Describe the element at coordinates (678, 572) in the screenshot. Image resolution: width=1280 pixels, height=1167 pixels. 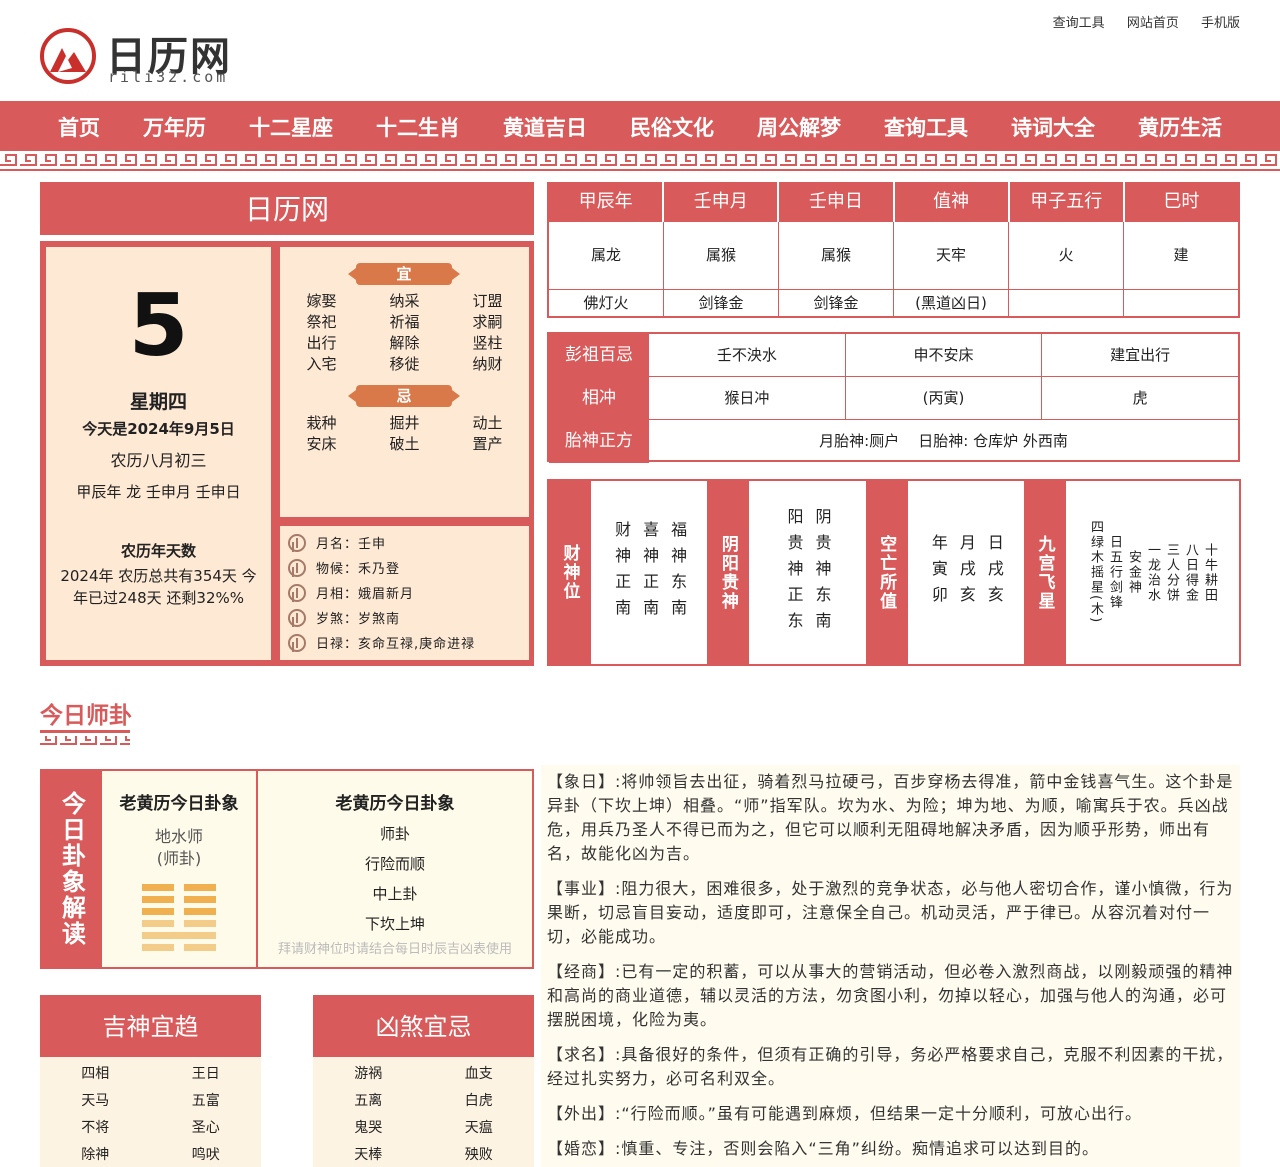
I see `block-col: 福神东南` at that location.